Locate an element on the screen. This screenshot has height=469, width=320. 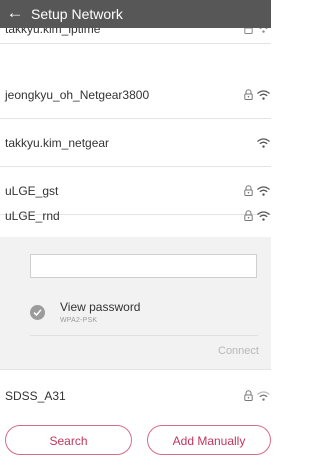
network-ssid: SDSS_A31 is located at coordinates (35, 396).